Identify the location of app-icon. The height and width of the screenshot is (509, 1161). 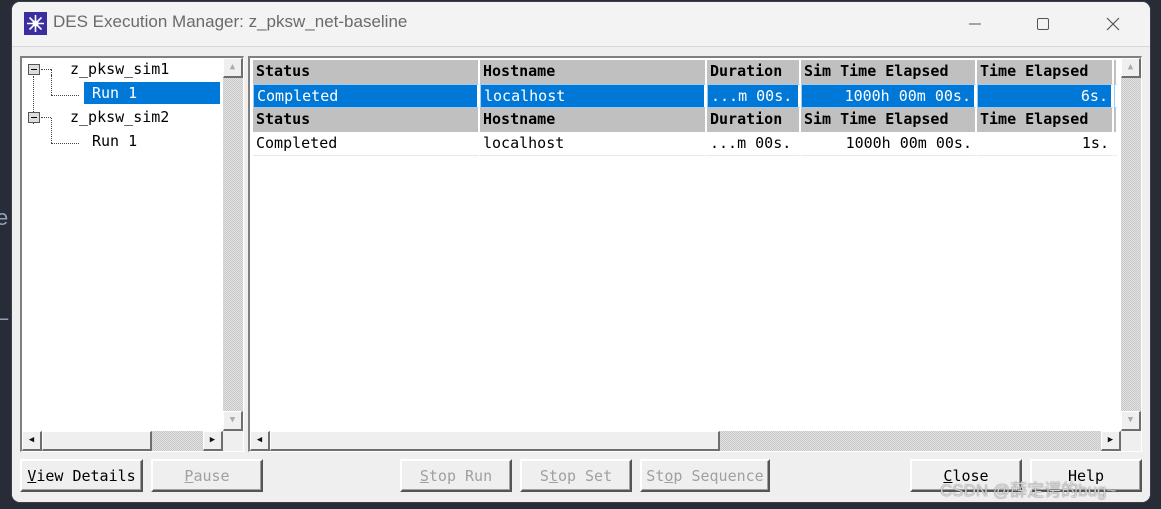
(35, 23).